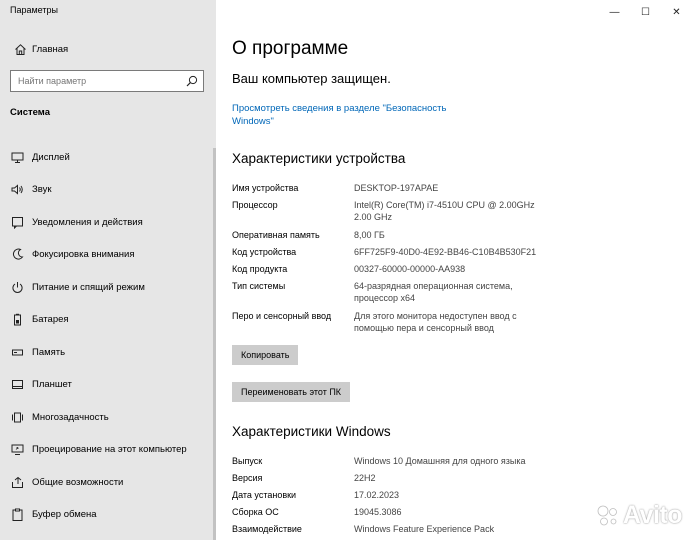  What do you see at coordinates (255, 512) in the screenshot?
I see `spec-key: Сборка ОС` at bounding box center [255, 512].